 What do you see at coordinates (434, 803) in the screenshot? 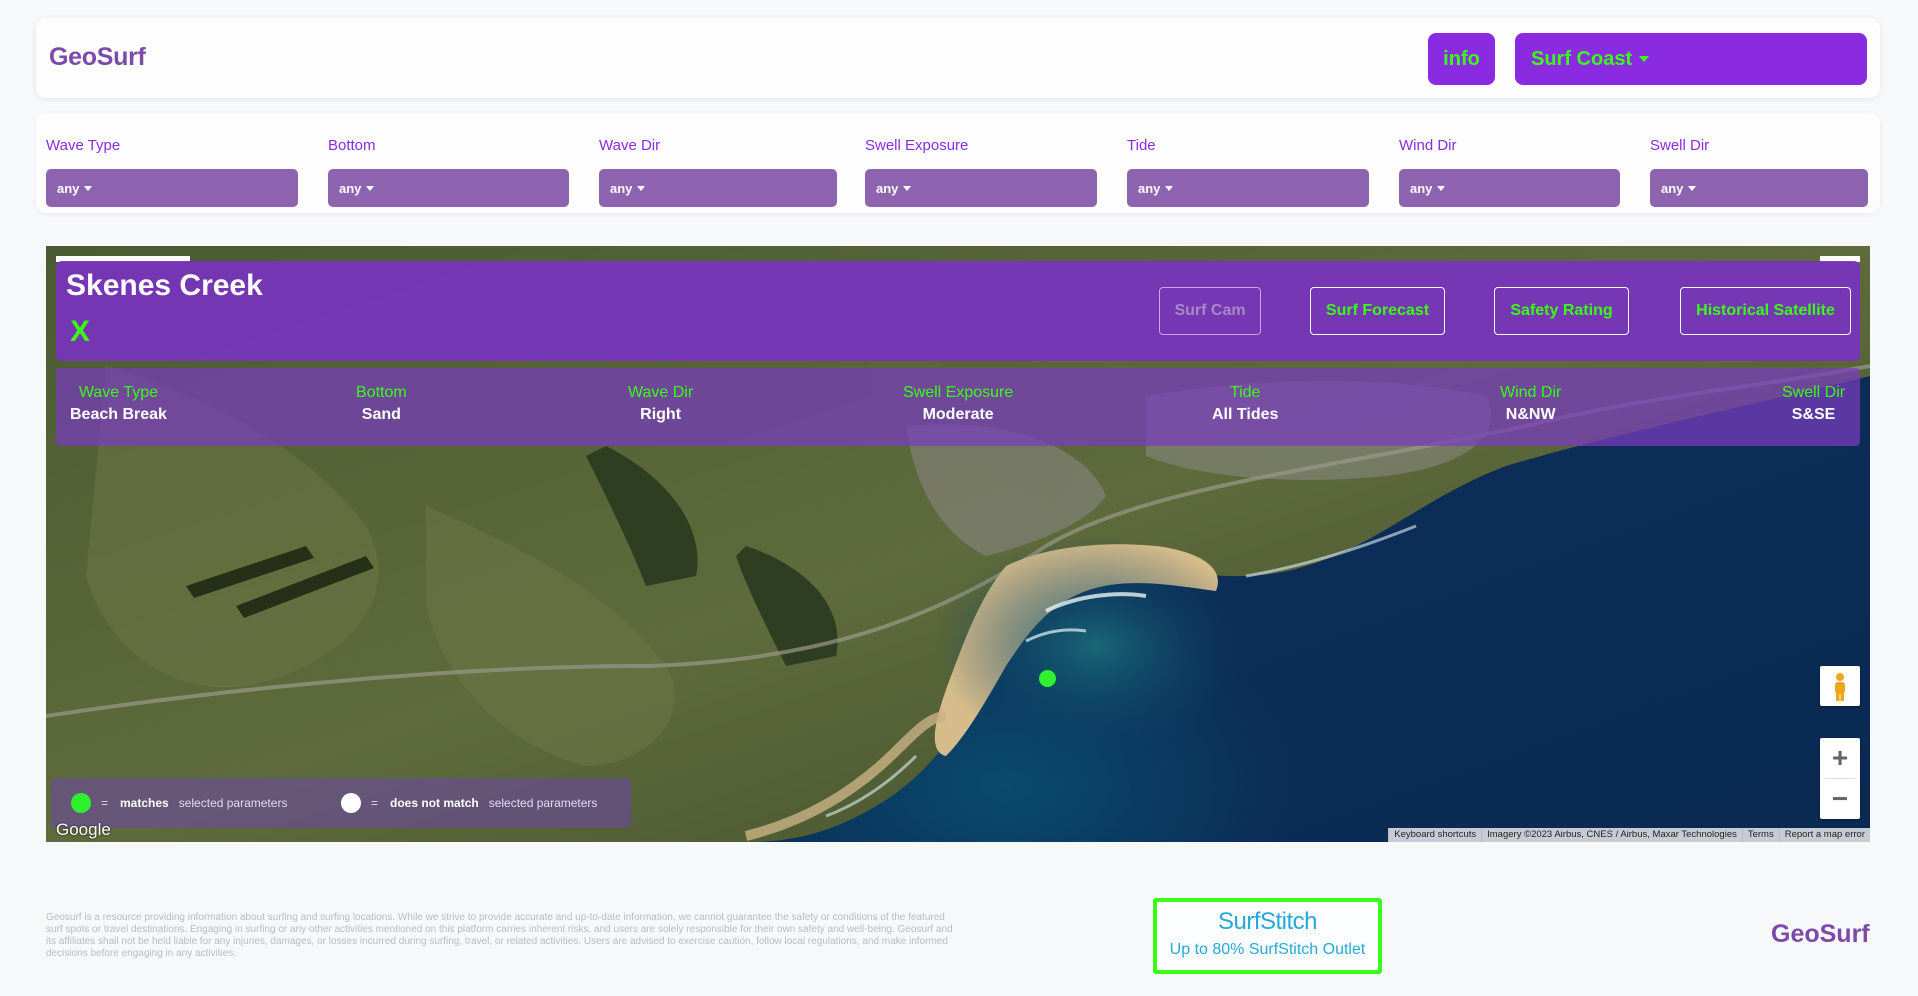
I see `legend-nomatch-strong: does not match` at bounding box center [434, 803].